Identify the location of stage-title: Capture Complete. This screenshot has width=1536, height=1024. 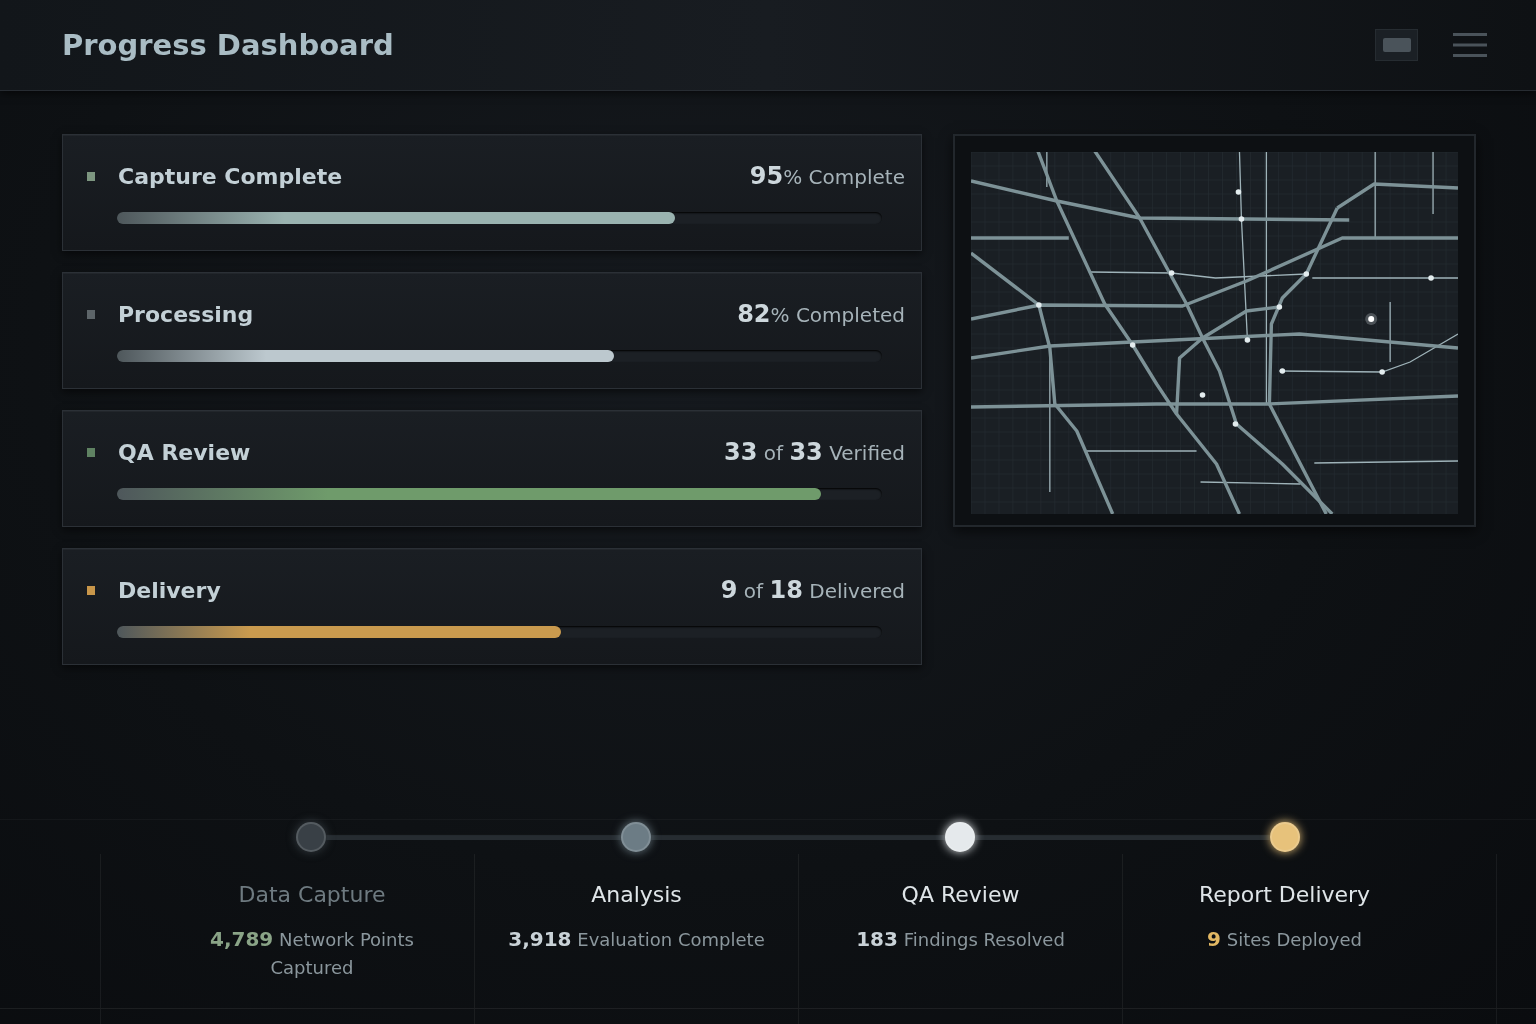
(231, 176).